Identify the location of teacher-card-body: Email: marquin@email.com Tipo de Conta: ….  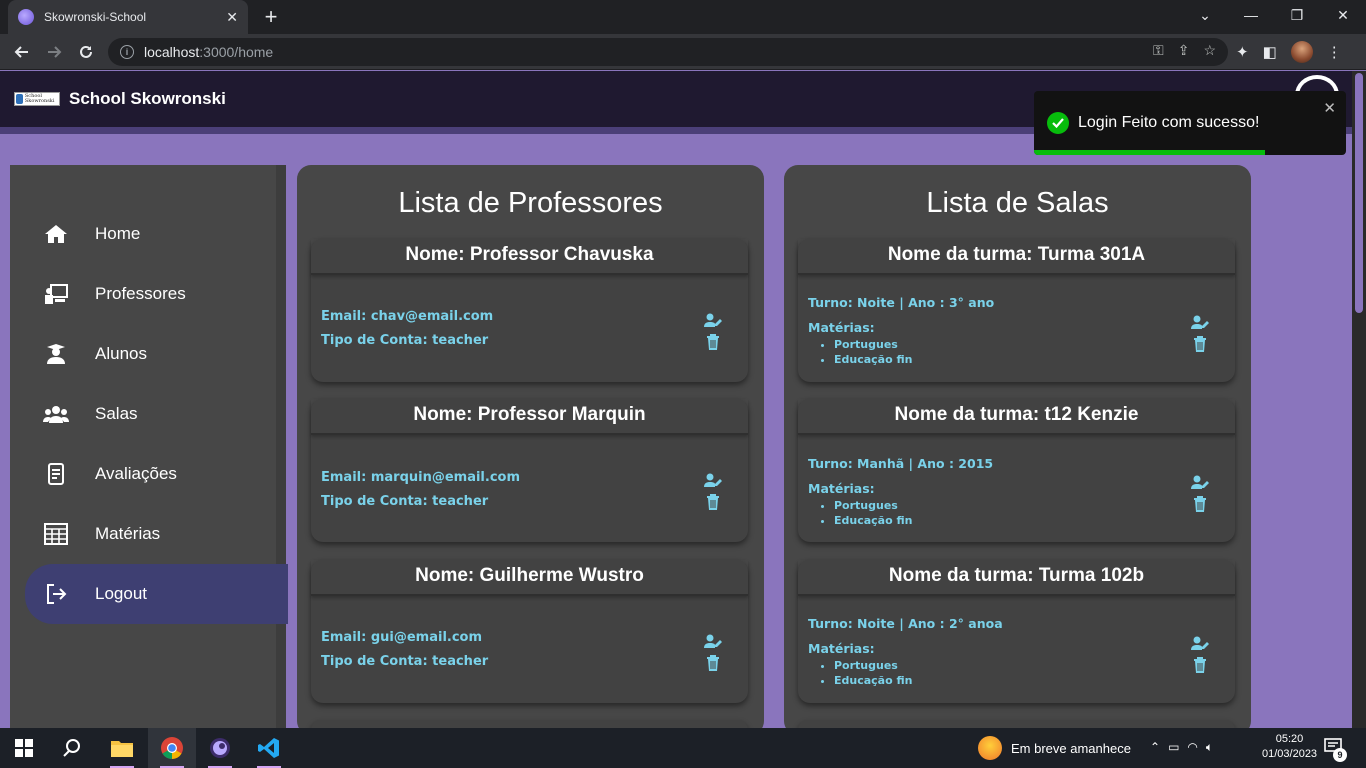
(529, 477).